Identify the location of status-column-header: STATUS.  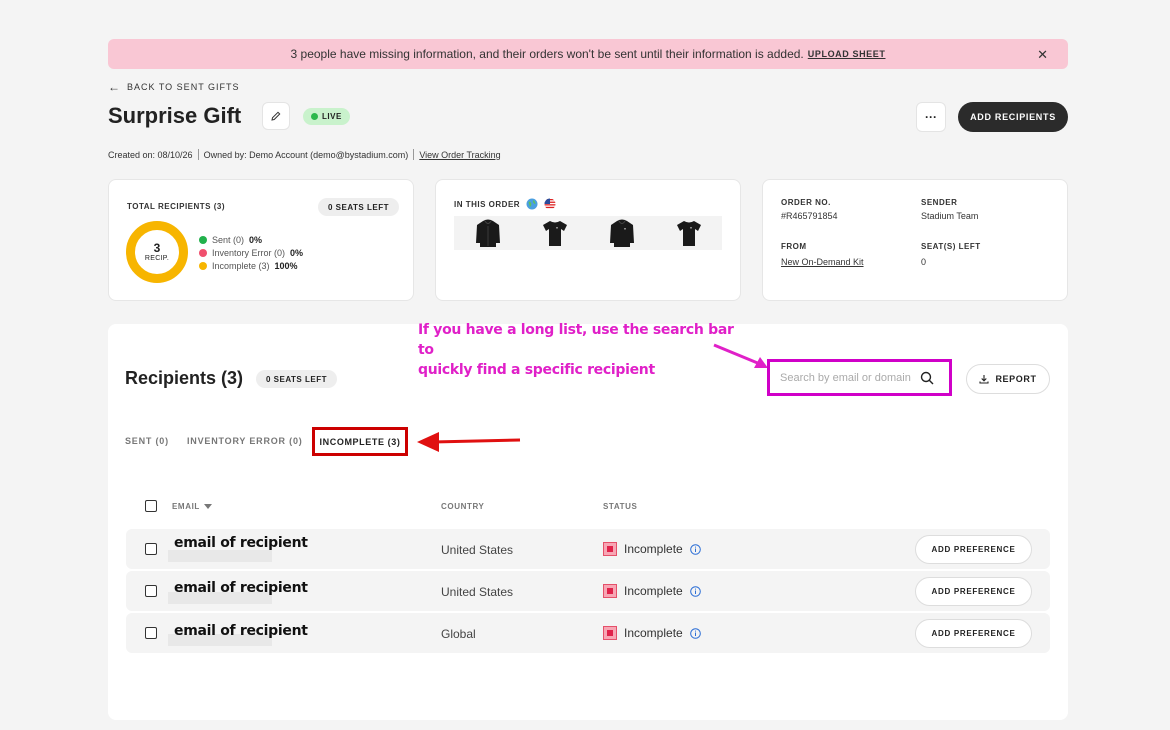
(620, 506).